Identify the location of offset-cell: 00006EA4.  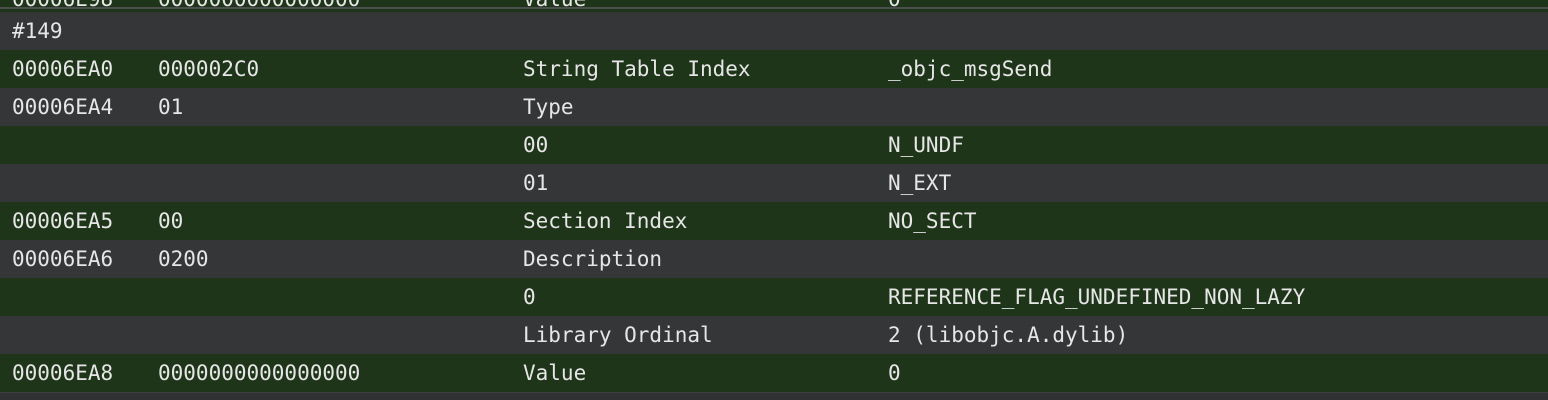
(63, 107).